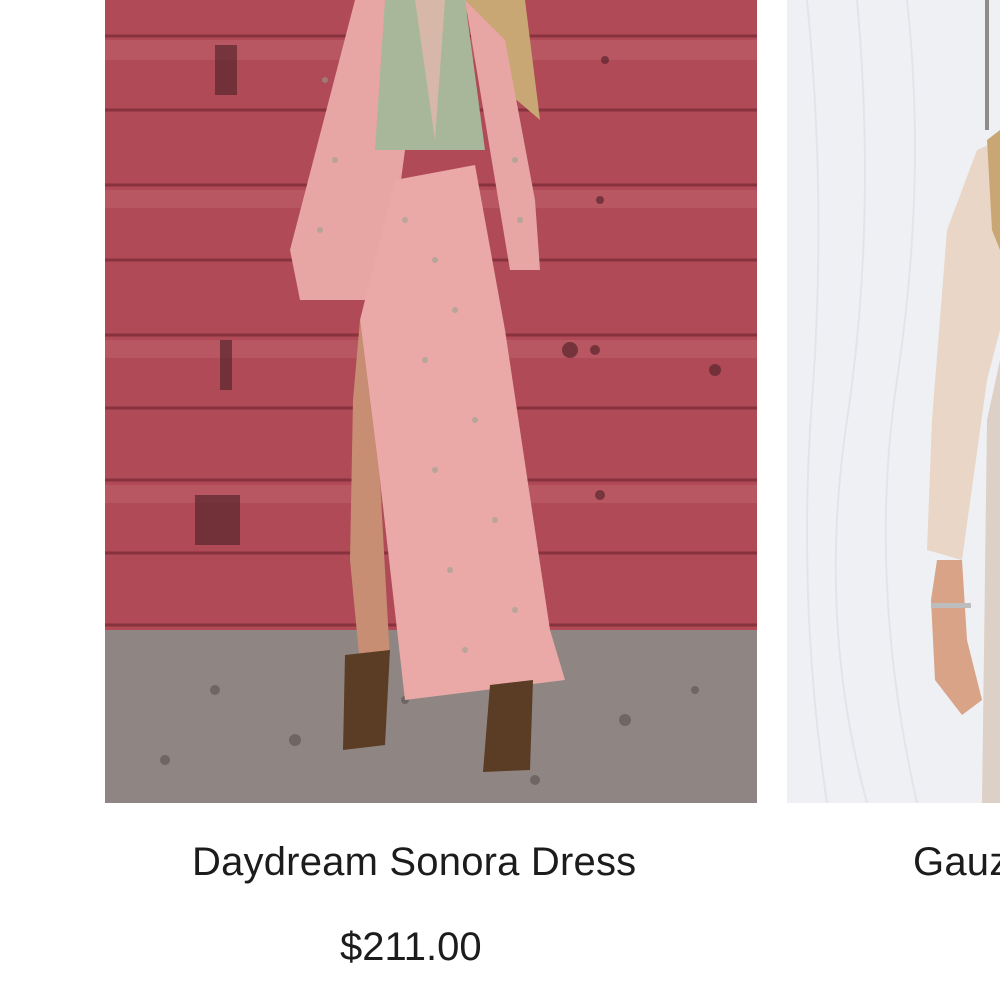 This screenshot has height=1000, width=1000. I want to click on product-title: Gauz, so click(956, 862).